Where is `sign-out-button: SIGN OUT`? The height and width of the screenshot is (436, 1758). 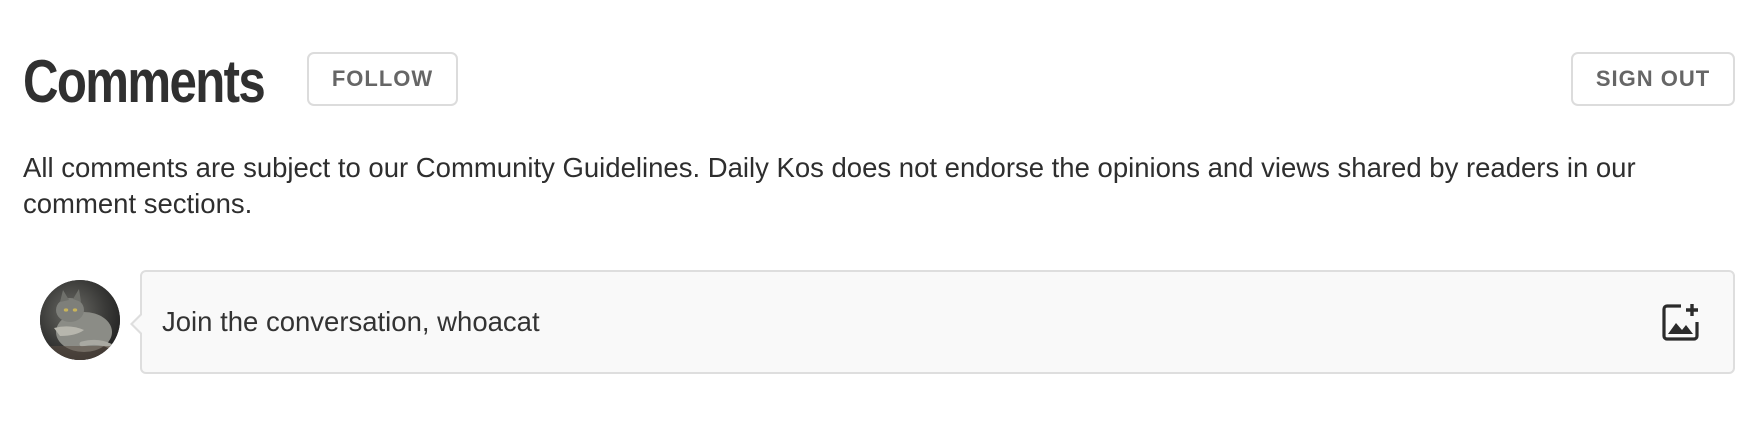 sign-out-button: SIGN OUT is located at coordinates (1653, 79).